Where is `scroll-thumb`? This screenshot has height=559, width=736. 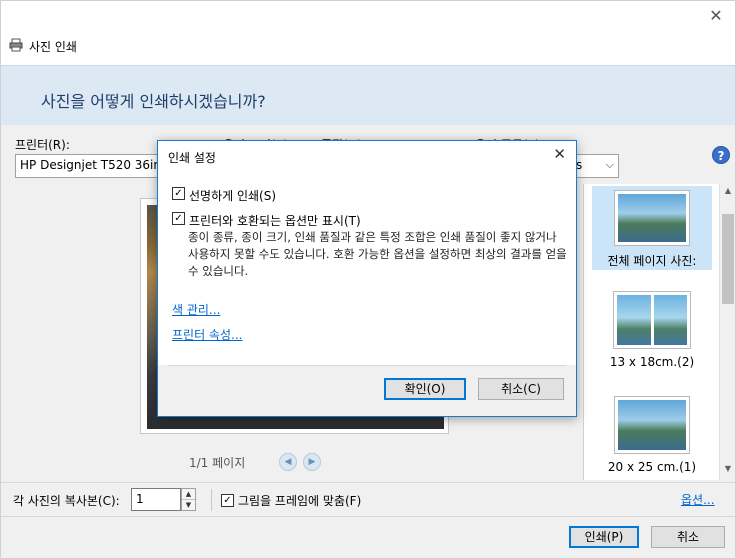 scroll-thumb is located at coordinates (728, 259).